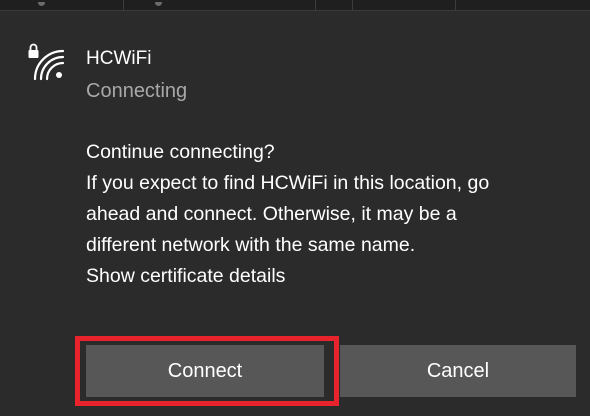 This screenshot has width=590, height=416. What do you see at coordinates (119, 58) in the screenshot?
I see `network-name: HCWiFi` at bounding box center [119, 58].